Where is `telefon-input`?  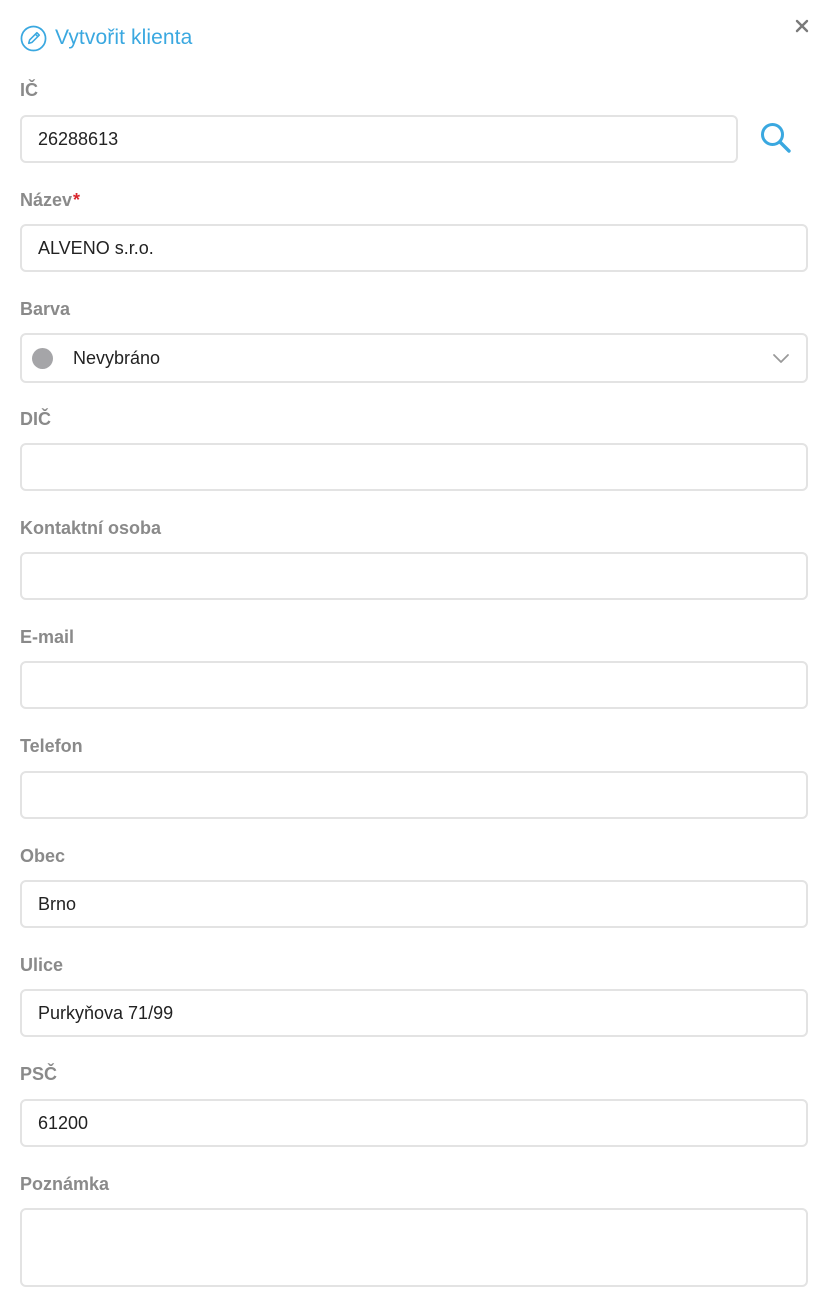 telefon-input is located at coordinates (414, 795).